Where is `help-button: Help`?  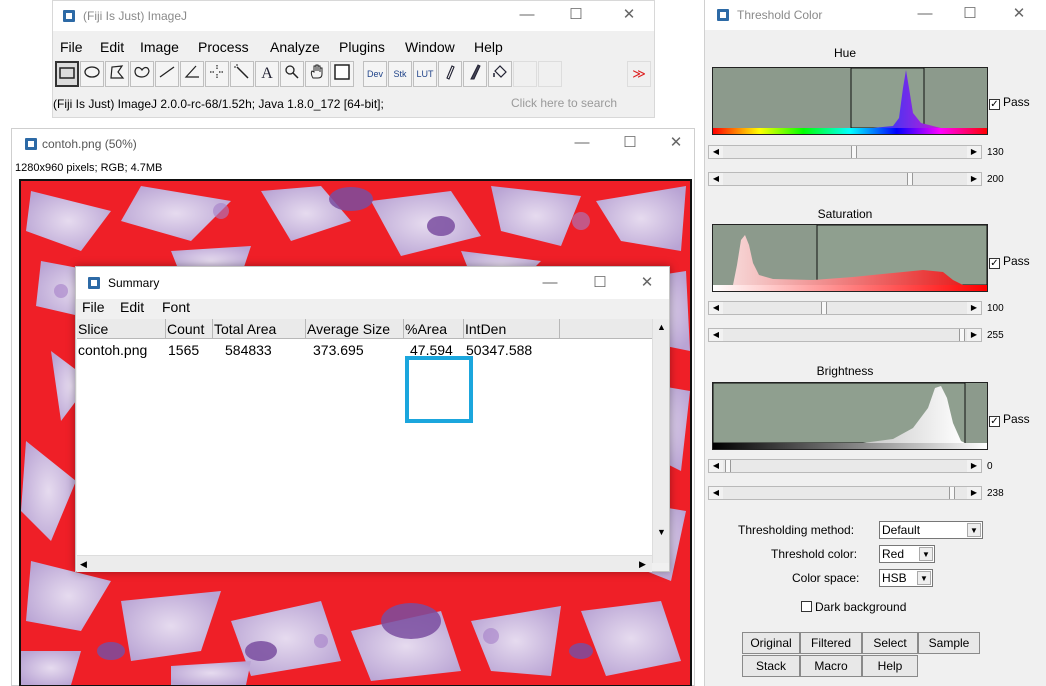 help-button: Help is located at coordinates (890, 666).